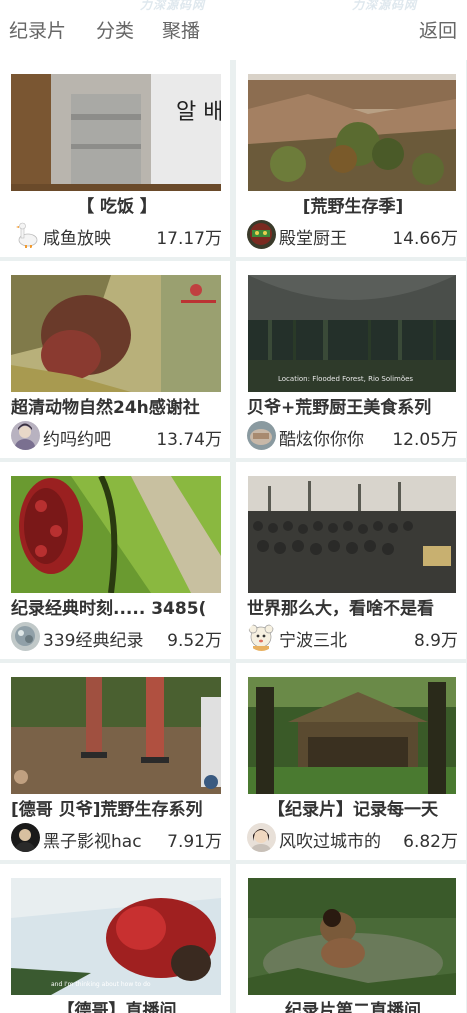 This screenshot has height=1013, width=467. Describe the element at coordinates (335, 236) in the screenshot. I see `author-name: 殿堂厨王` at that location.